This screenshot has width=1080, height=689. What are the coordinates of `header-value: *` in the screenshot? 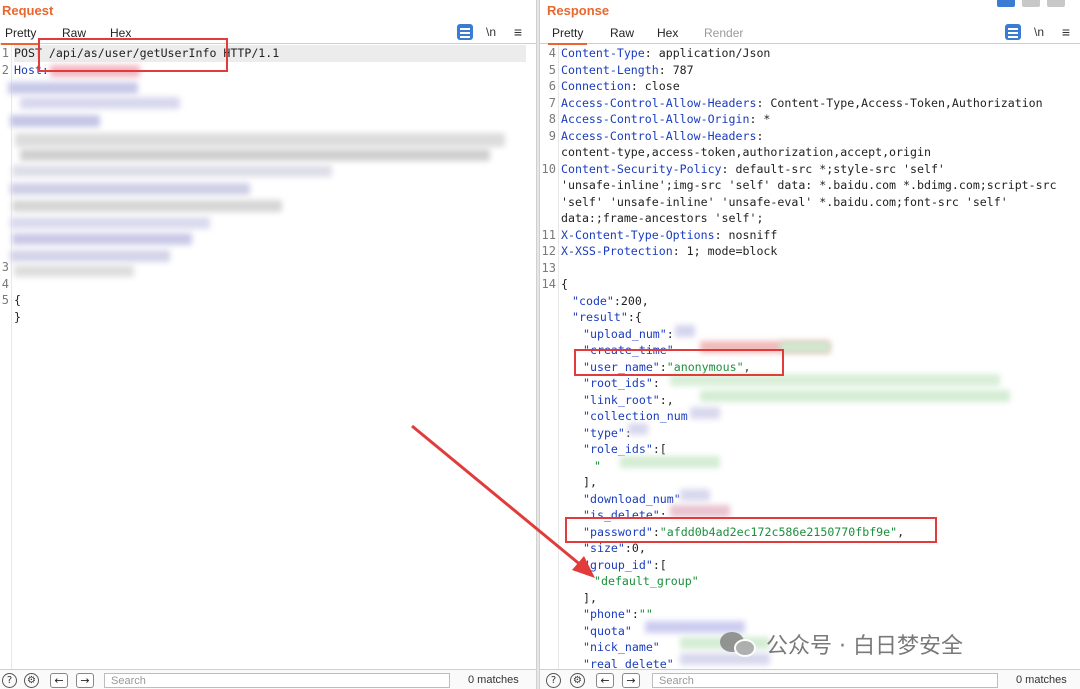 It's located at (763, 119).